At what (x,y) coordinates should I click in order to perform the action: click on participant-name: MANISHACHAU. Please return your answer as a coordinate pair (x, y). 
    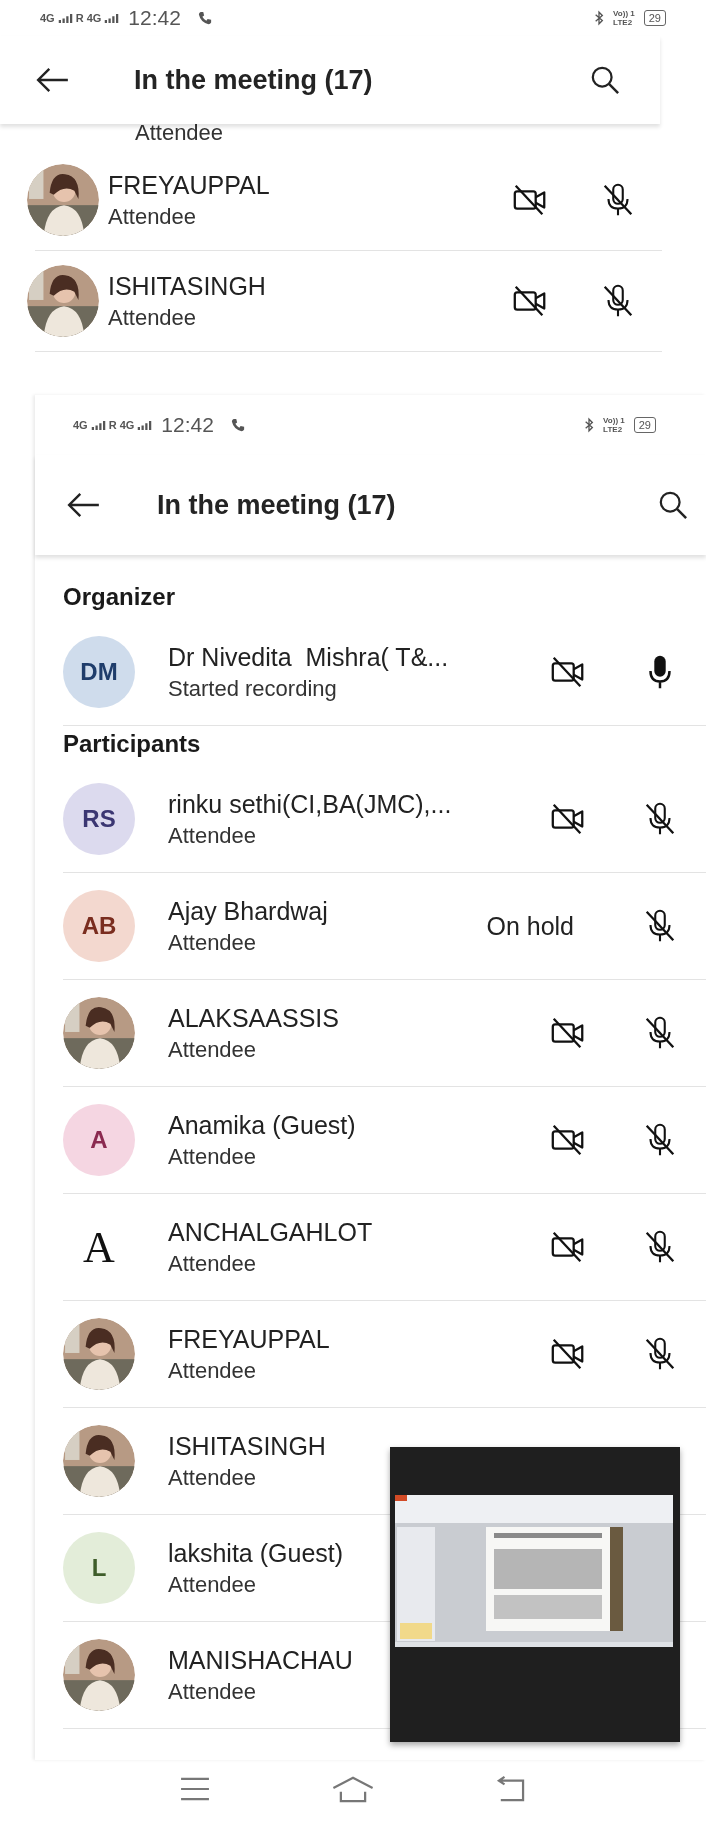
    Looking at the image, I should click on (261, 1660).